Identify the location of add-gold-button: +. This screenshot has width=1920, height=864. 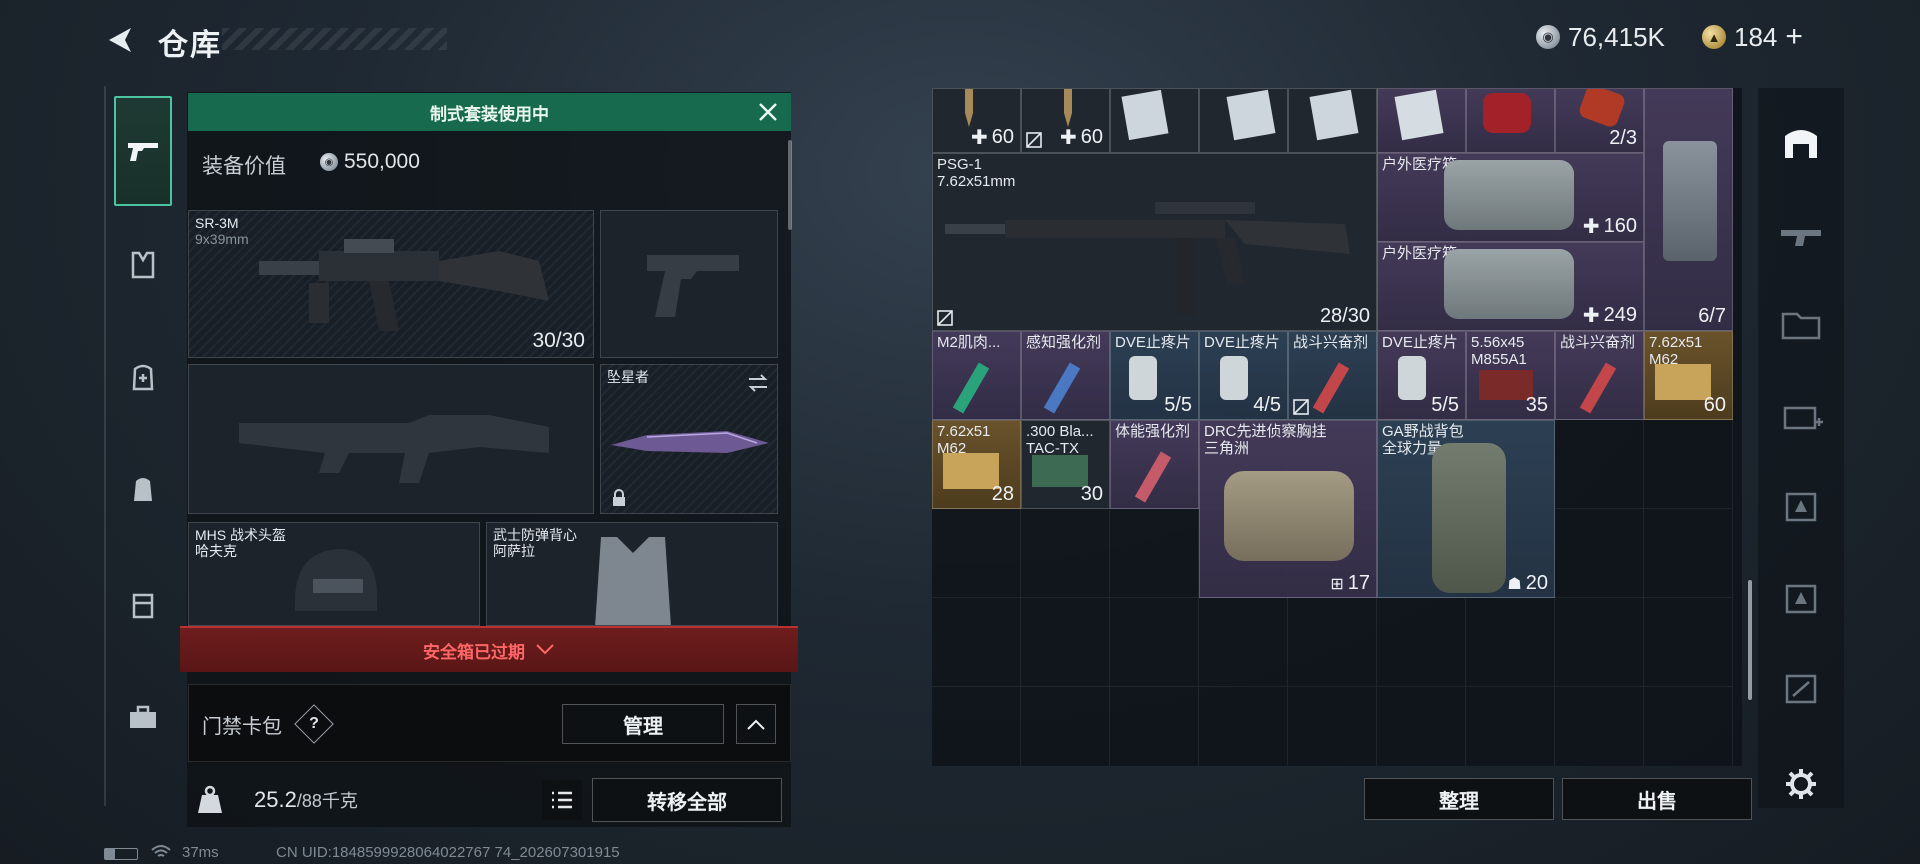
(1794, 37).